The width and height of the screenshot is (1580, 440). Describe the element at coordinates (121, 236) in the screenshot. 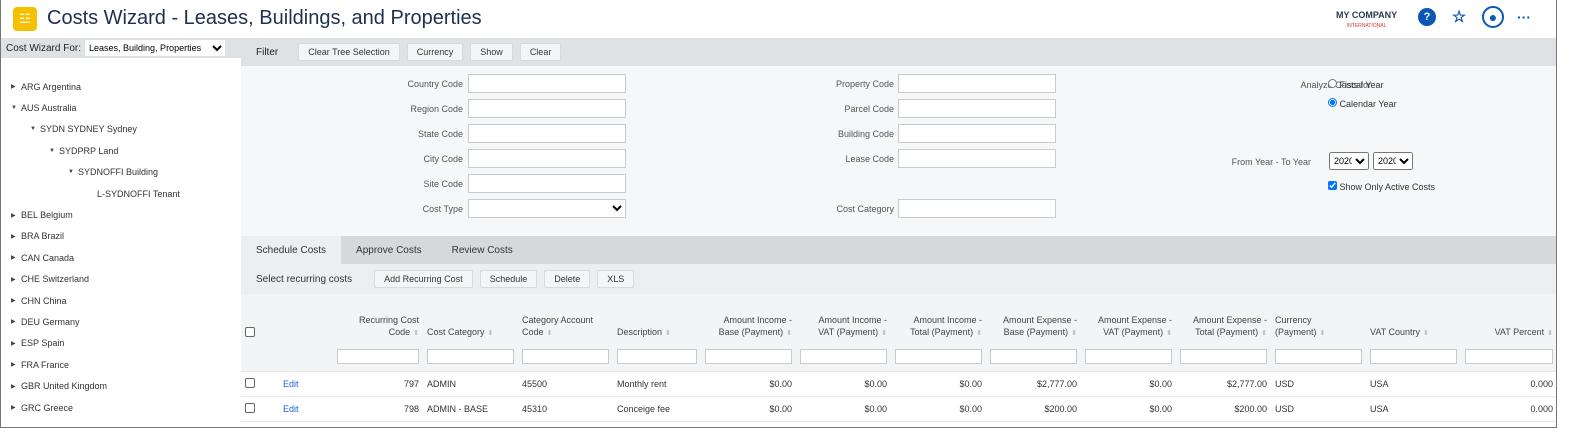

I see `tree-node: ▶ BRA Brazil` at that location.